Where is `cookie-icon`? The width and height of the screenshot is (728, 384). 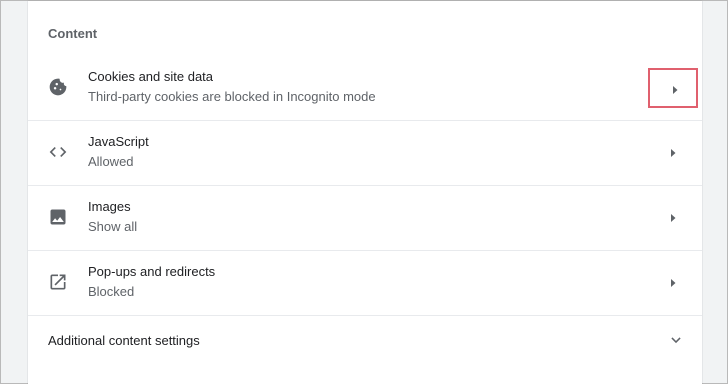
cookie-icon is located at coordinates (58, 87).